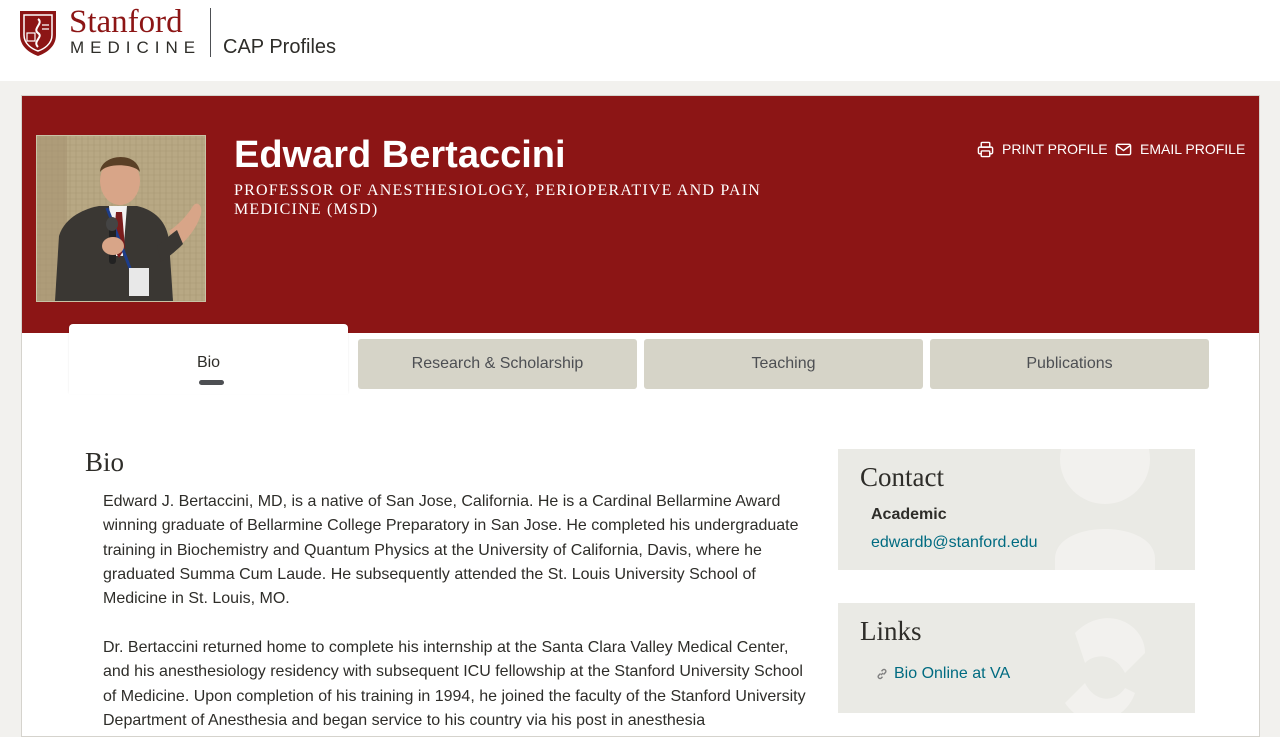 The image size is (1280, 737). I want to click on tab-teaching: Teaching, so click(783, 364).